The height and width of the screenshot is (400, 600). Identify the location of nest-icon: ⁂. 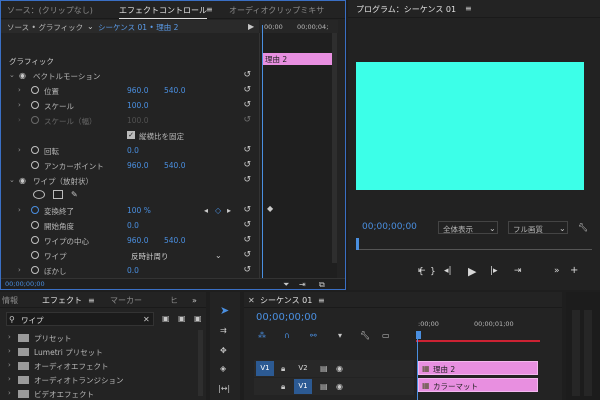
(262, 335).